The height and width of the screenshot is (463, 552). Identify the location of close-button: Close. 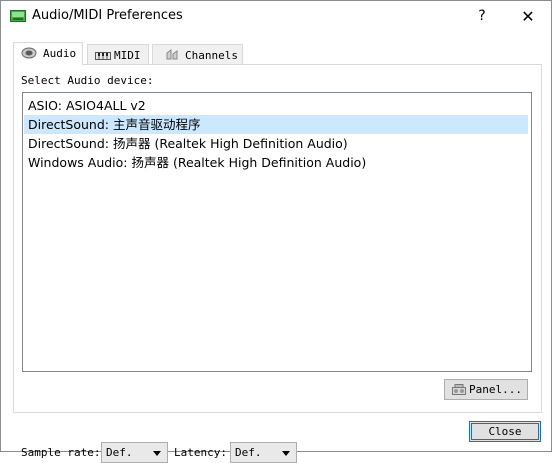
(505, 431).